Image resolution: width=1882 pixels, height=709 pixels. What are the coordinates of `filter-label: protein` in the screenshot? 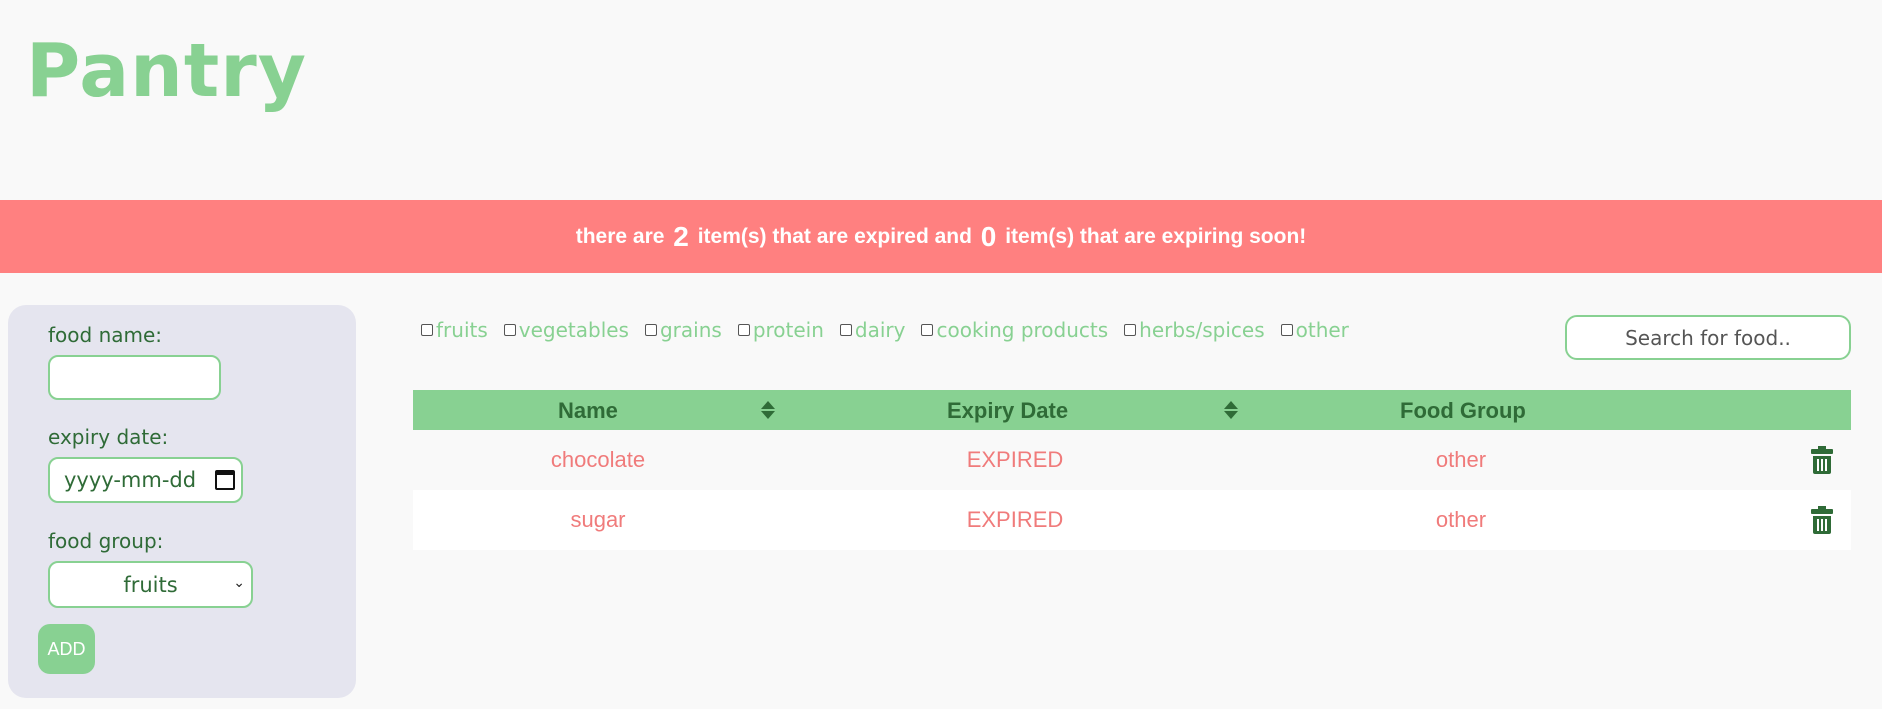 It's located at (788, 330).